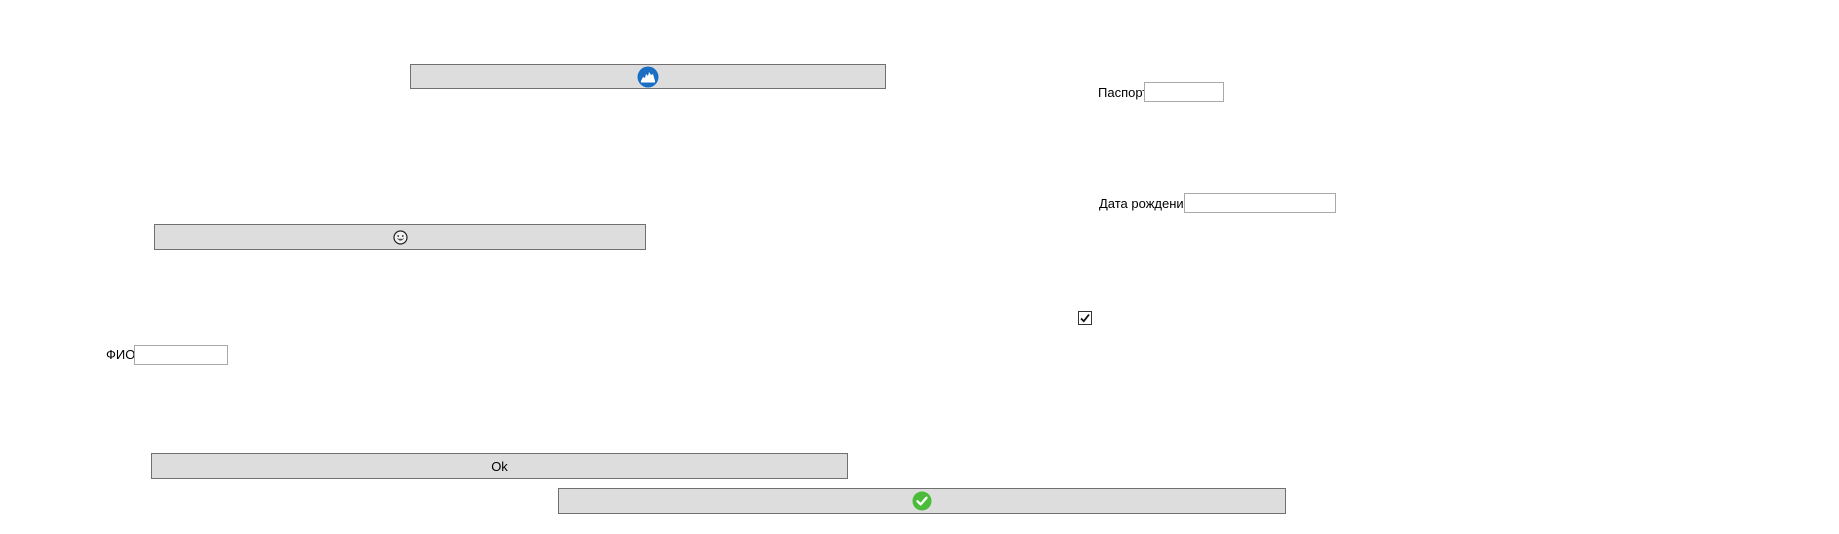 Image resolution: width=1839 pixels, height=534 pixels. I want to click on passport-field, so click(1184, 92).